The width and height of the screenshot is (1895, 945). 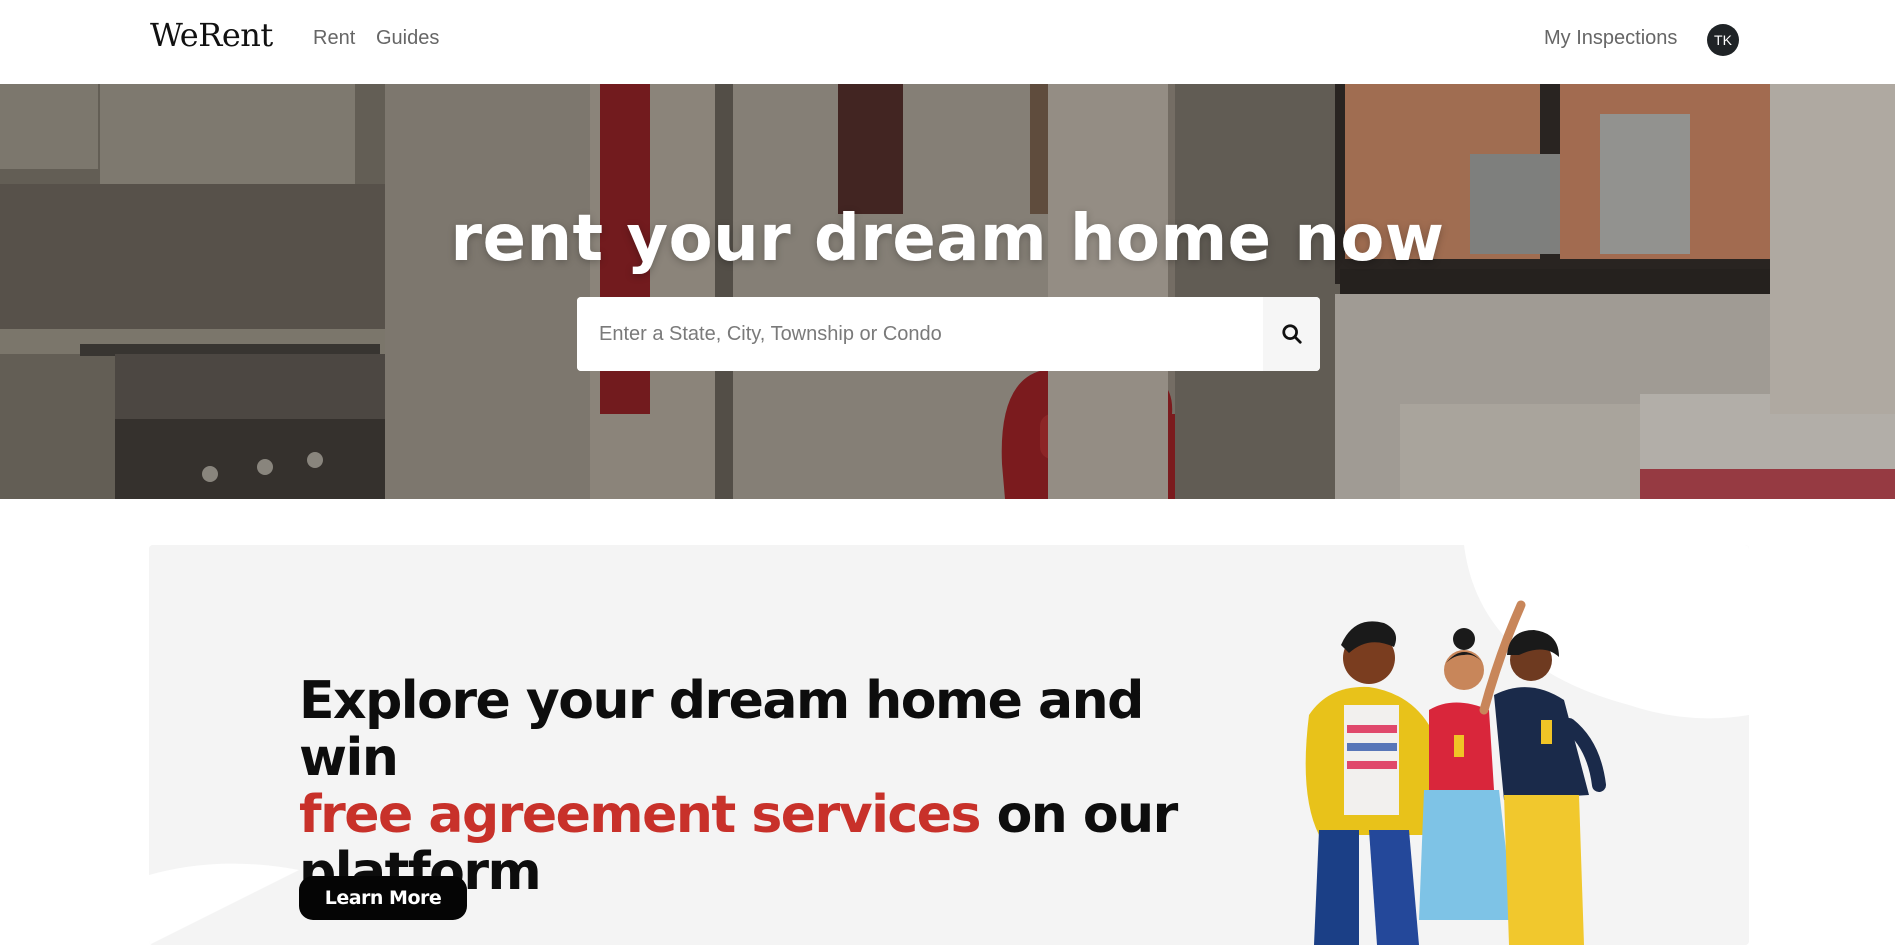 I want to click on friends-illustration, so click(x=1455, y=772).